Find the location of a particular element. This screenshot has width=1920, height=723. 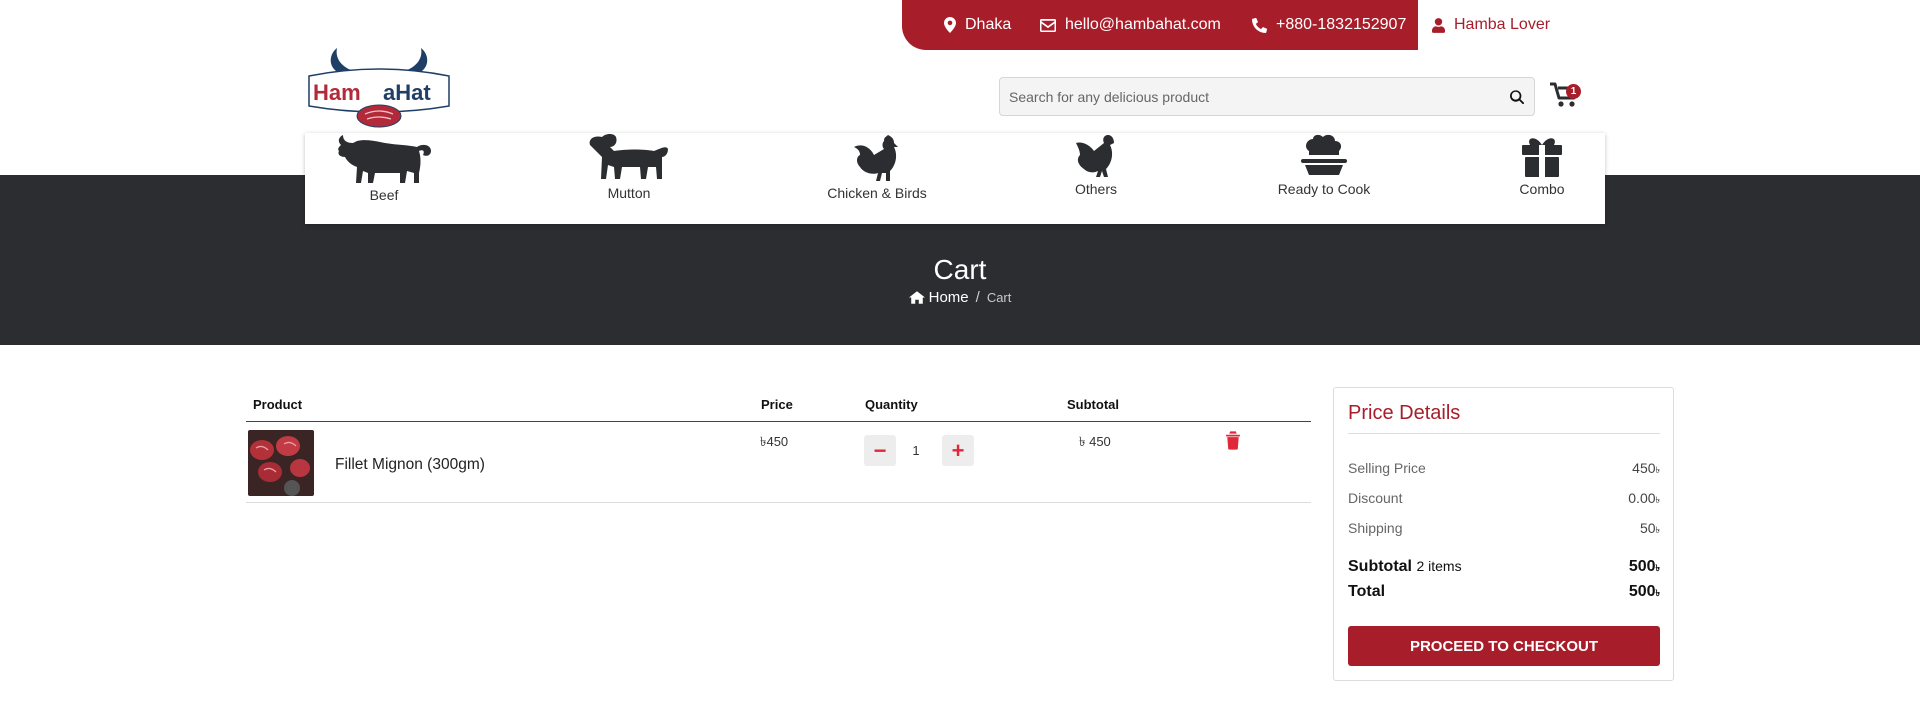

breadcrumb-home-label: Home is located at coordinates (949, 297).